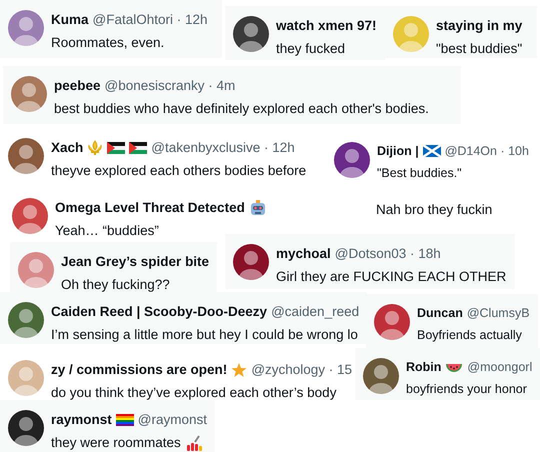 This screenshot has width=540, height=452. I want to click on robot-icon, so click(257, 208).